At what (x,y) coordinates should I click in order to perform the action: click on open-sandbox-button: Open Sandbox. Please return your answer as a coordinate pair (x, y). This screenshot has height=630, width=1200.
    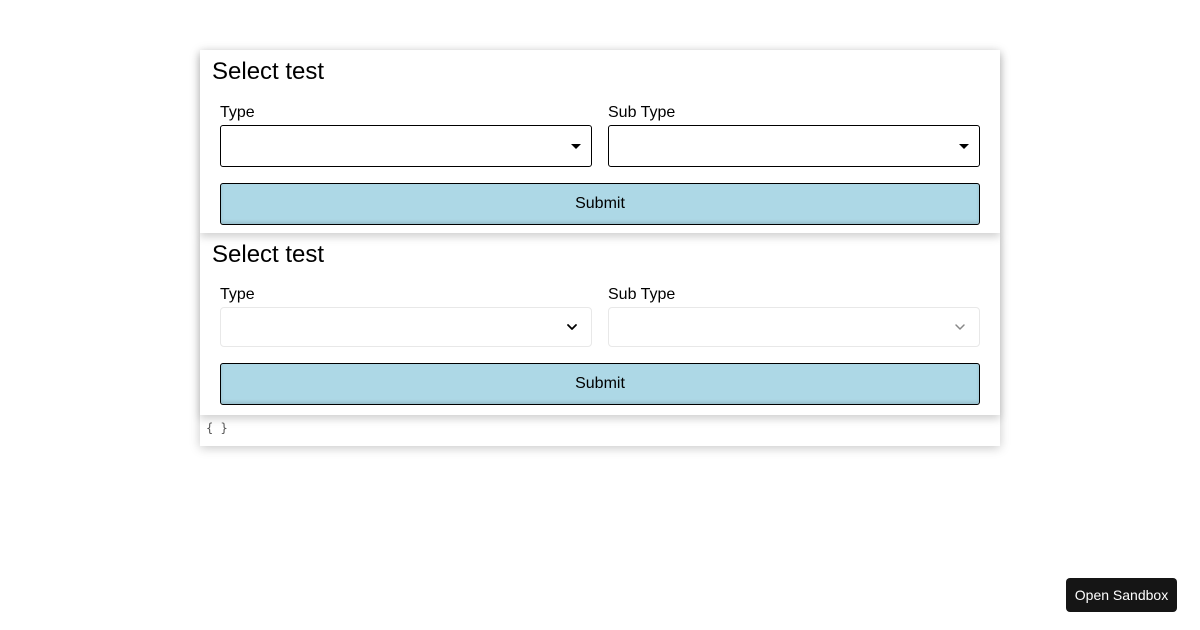
    Looking at the image, I should click on (1121, 595).